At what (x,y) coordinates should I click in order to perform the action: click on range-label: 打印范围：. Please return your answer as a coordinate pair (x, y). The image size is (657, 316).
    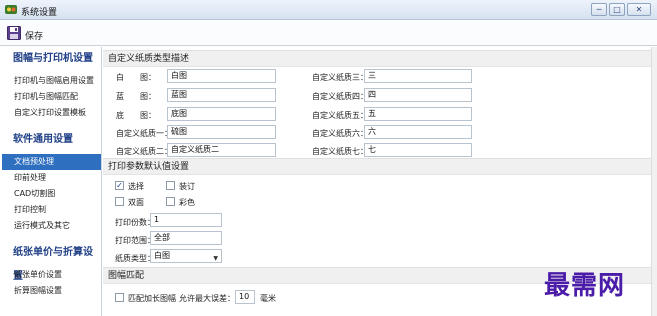
    Looking at the image, I should click on (135, 240).